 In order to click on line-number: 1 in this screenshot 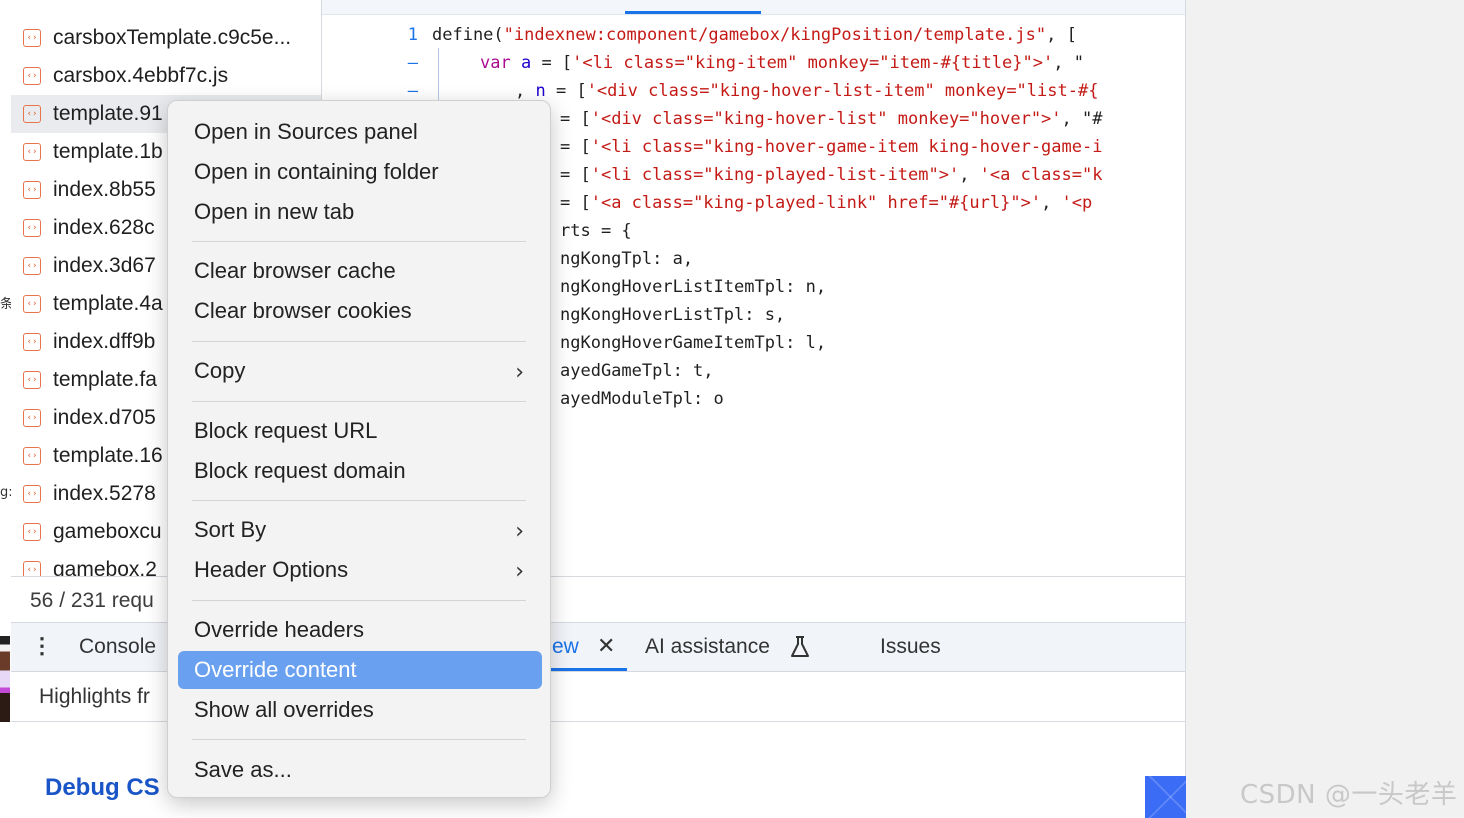, I will do `click(412, 35)`.